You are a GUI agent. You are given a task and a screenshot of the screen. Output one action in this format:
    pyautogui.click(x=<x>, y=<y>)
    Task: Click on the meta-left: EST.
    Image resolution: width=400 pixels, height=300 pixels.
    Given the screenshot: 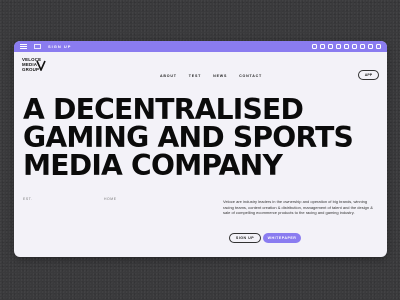 What is the action you would take?
    pyautogui.click(x=28, y=199)
    